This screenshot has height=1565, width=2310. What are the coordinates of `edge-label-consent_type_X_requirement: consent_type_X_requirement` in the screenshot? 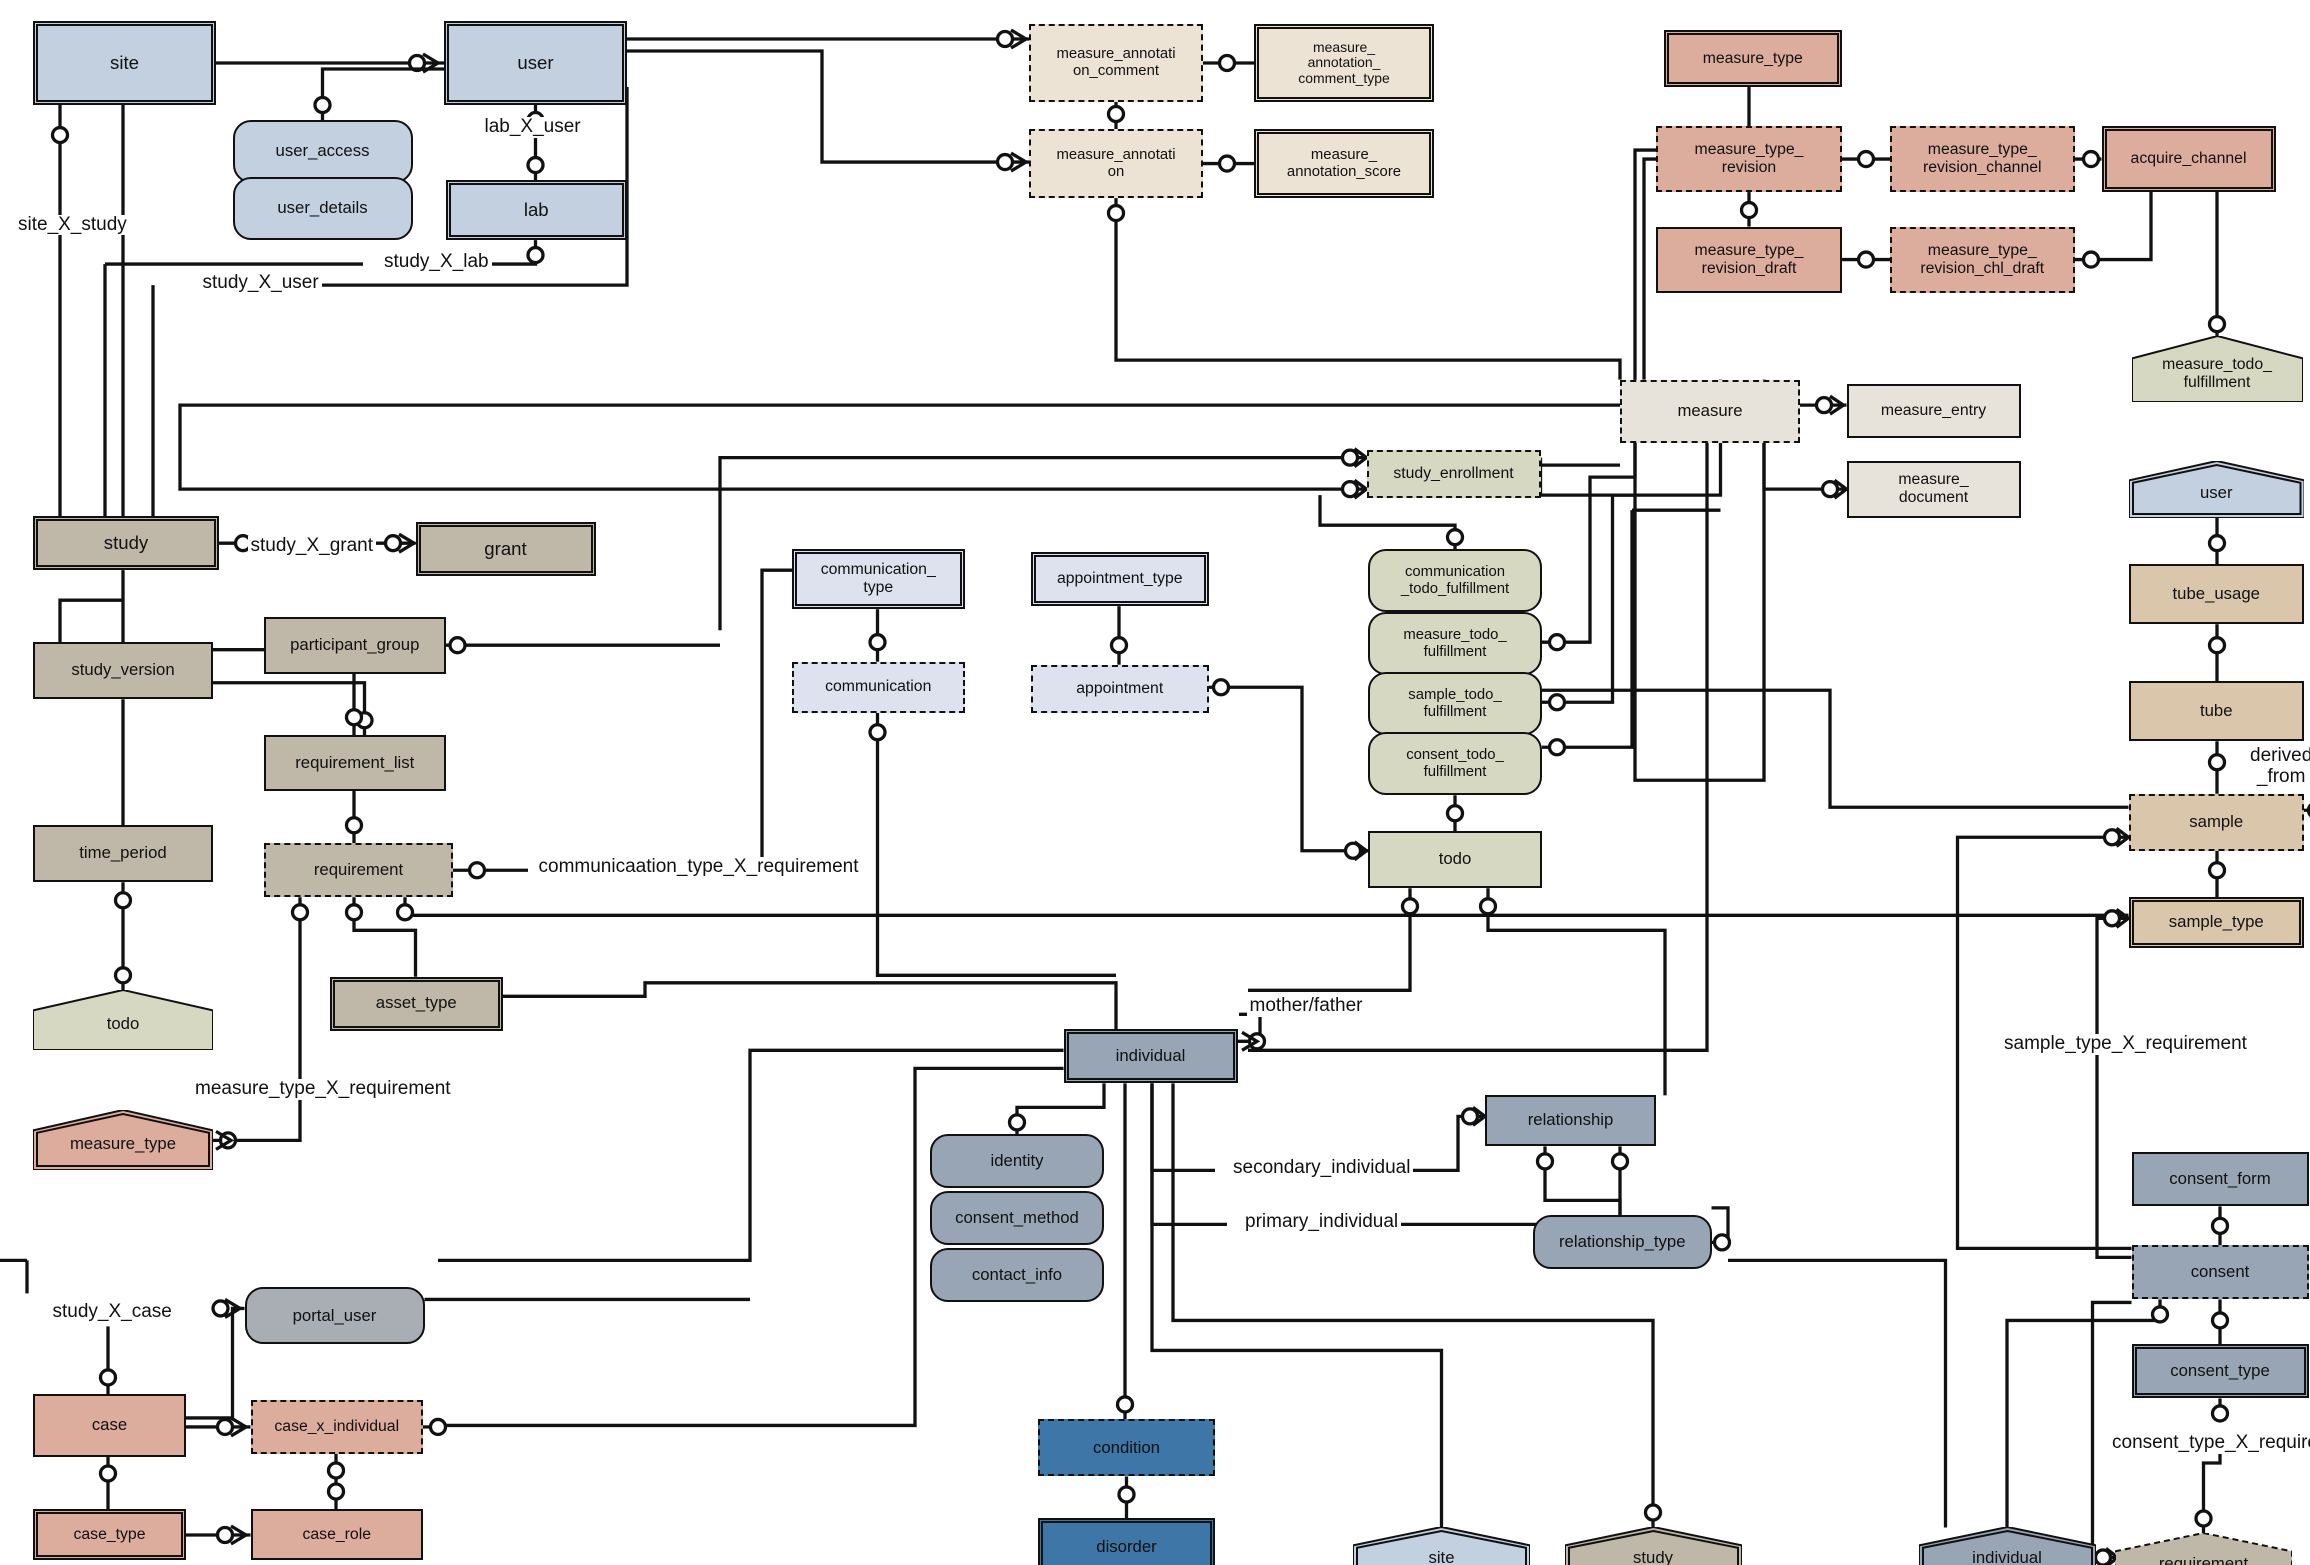 It's located at (2209, 1443).